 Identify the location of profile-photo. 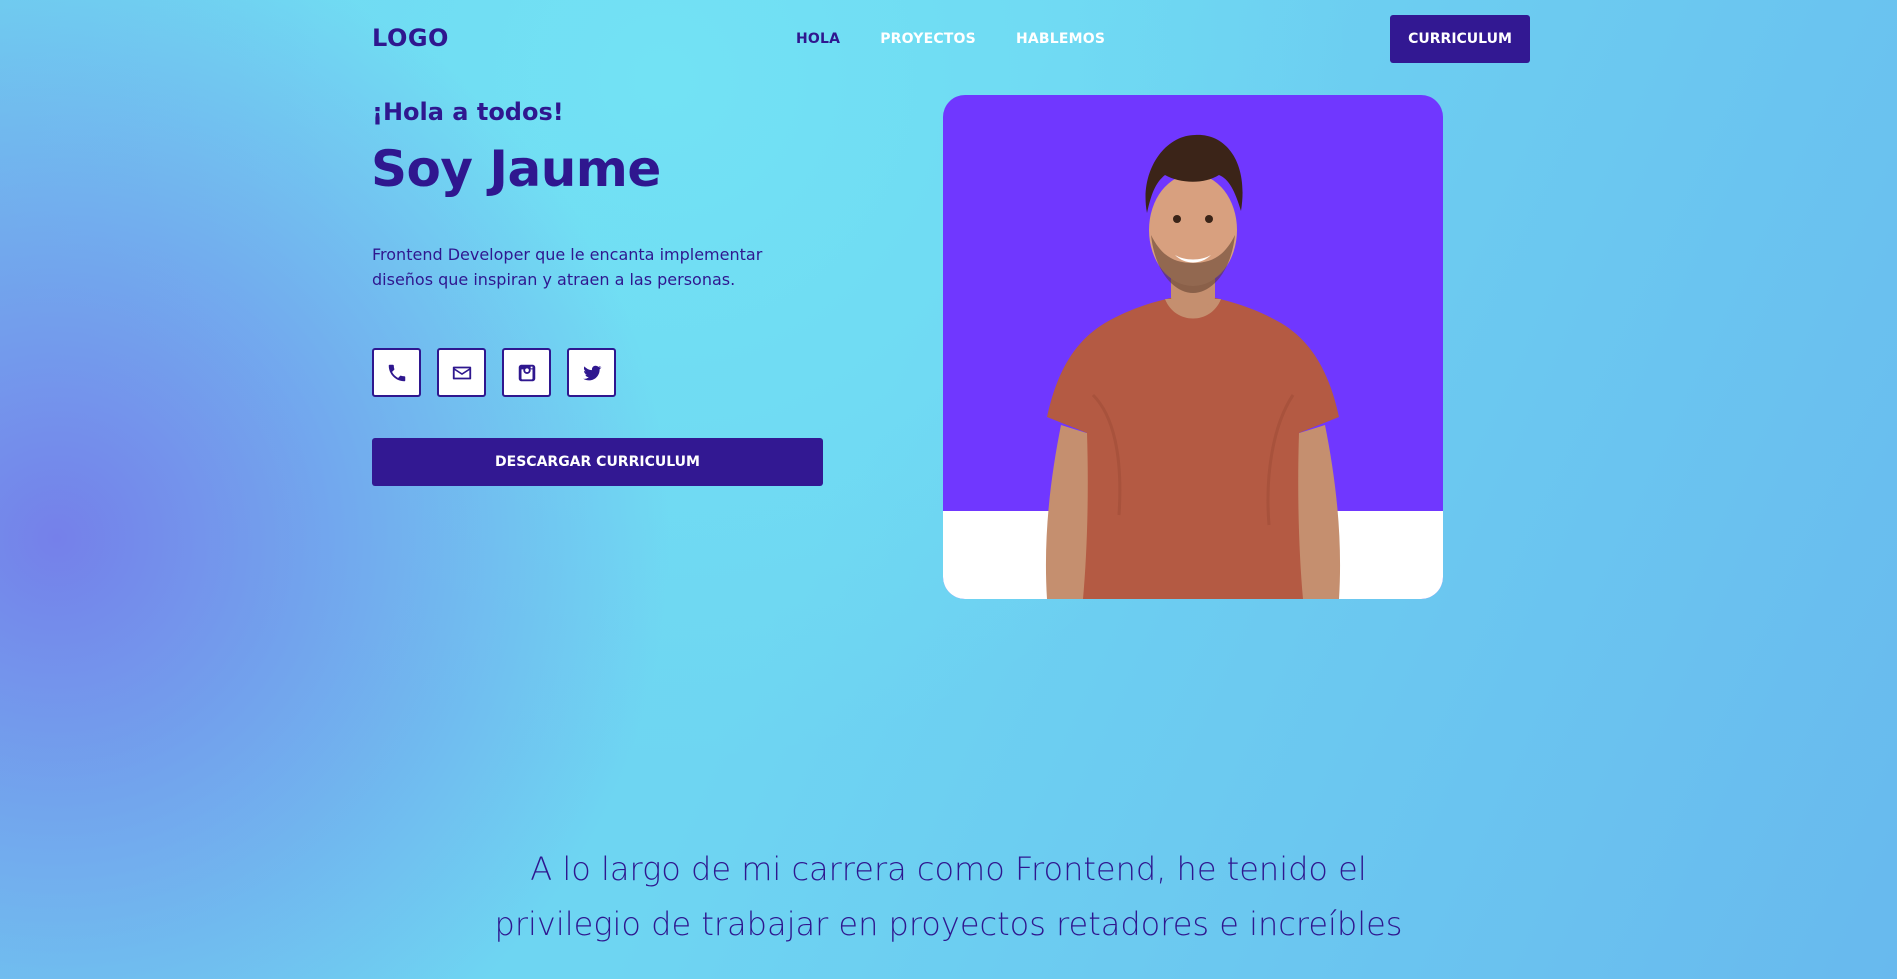
(1193, 347).